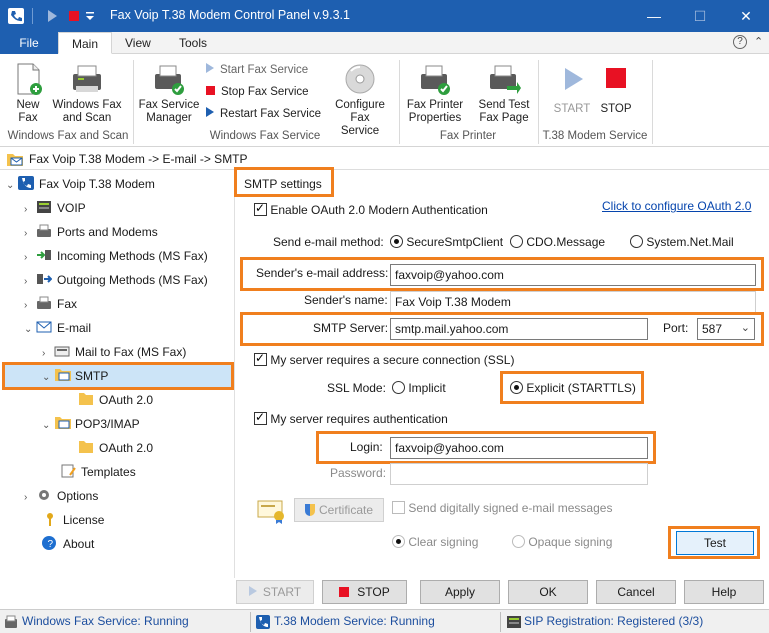 The image size is (769, 633). Describe the element at coordinates (740, 42) in the screenshot. I see `help-icon: ?` at that location.